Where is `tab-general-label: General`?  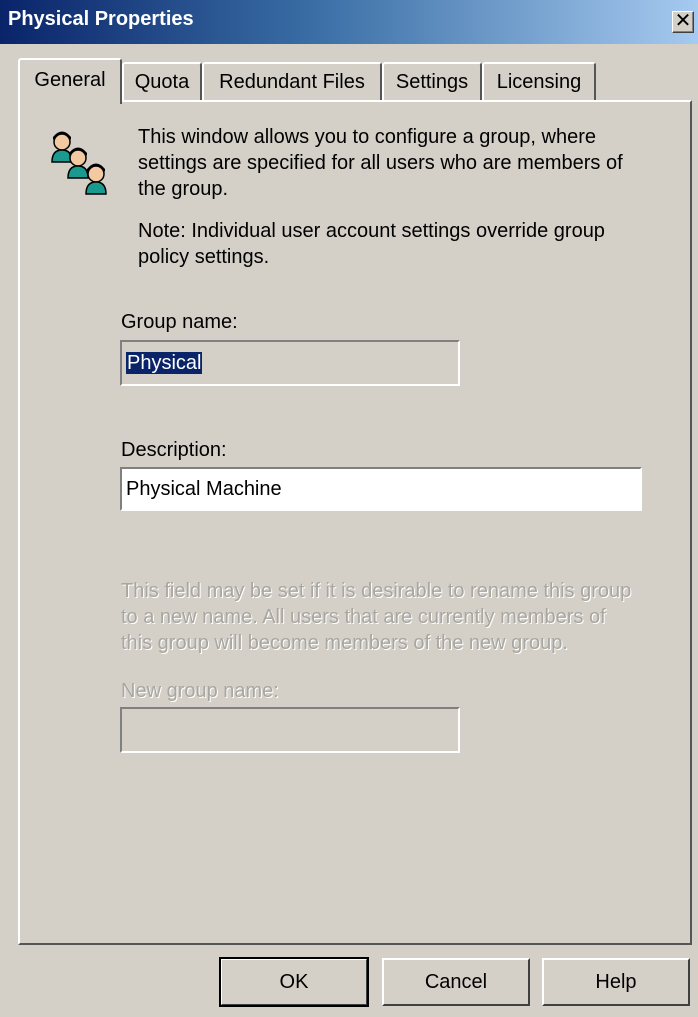
tab-general-label: General is located at coordinates (70, 80).